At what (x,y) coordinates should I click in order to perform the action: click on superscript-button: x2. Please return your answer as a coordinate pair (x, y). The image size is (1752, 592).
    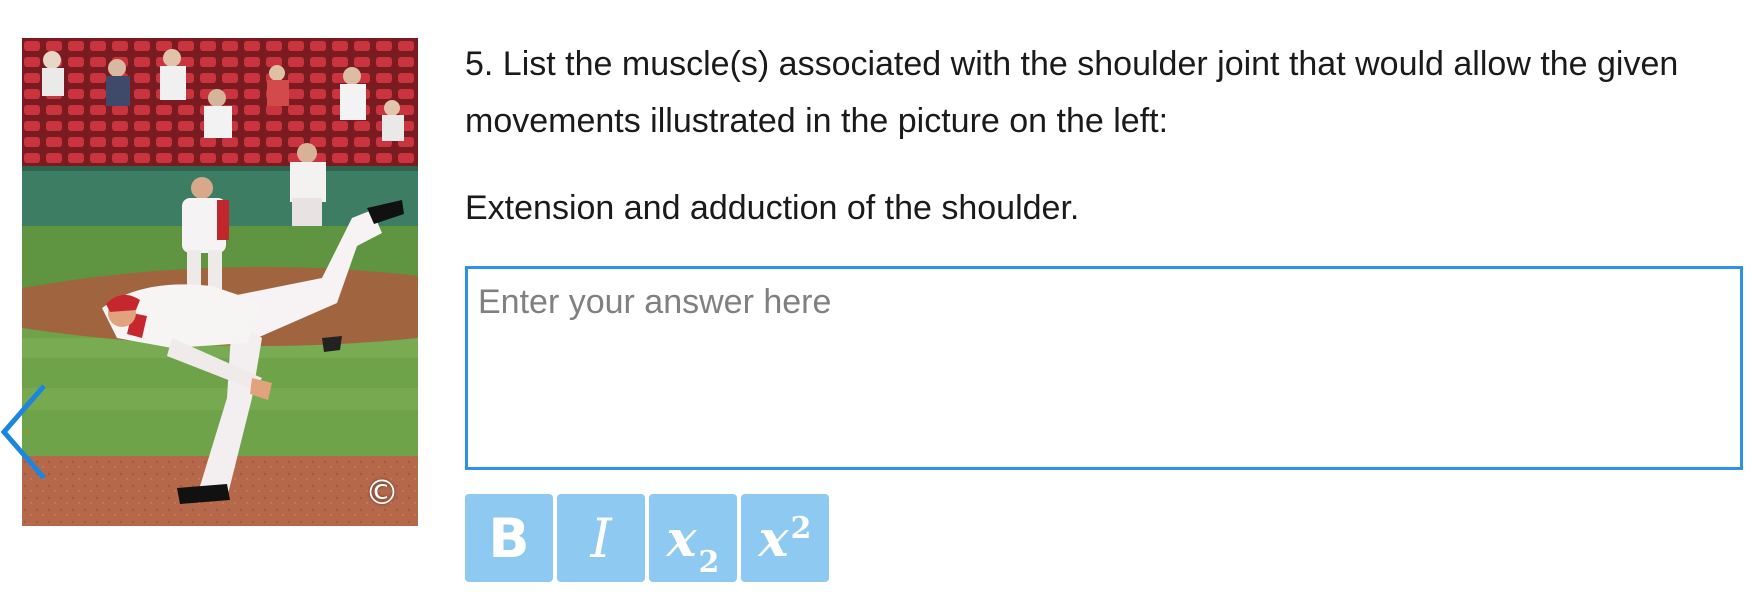
    Looking at the image, I should click on (785, 538).